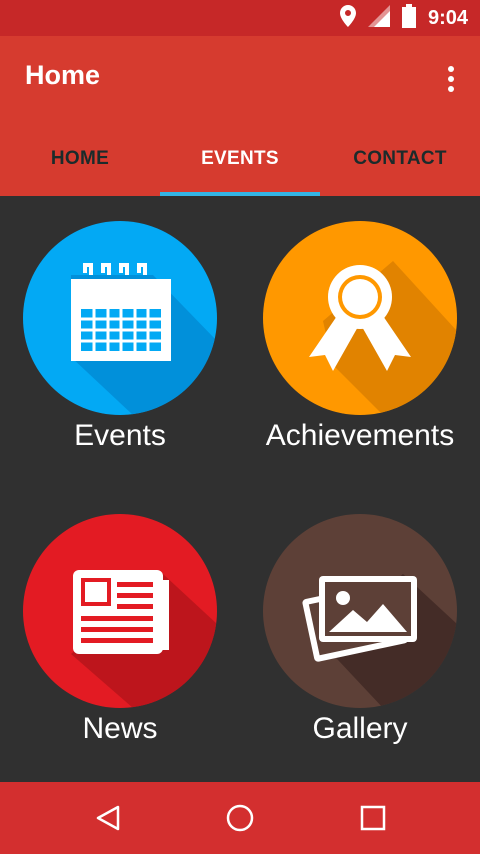 The image size is (480, 854). I want to click on tab-contact: CONTACT, so click(400, 159).